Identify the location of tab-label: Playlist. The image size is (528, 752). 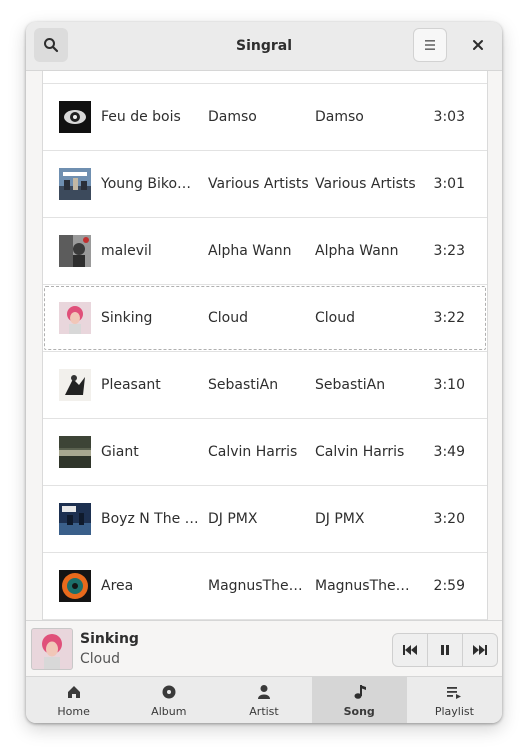
(454, 711).